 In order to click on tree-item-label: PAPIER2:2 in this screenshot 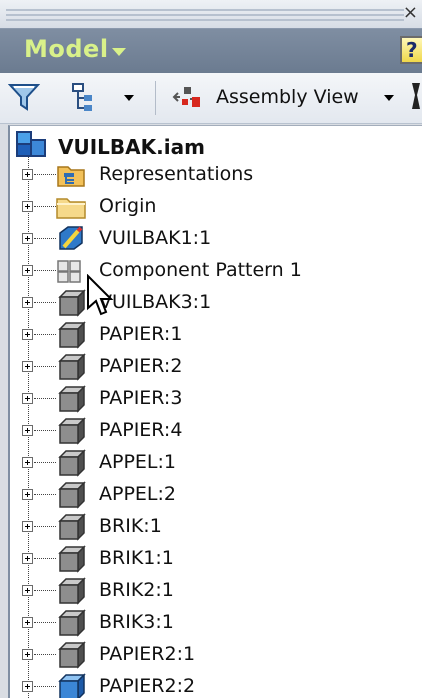, I will do `click(147, 686)`.